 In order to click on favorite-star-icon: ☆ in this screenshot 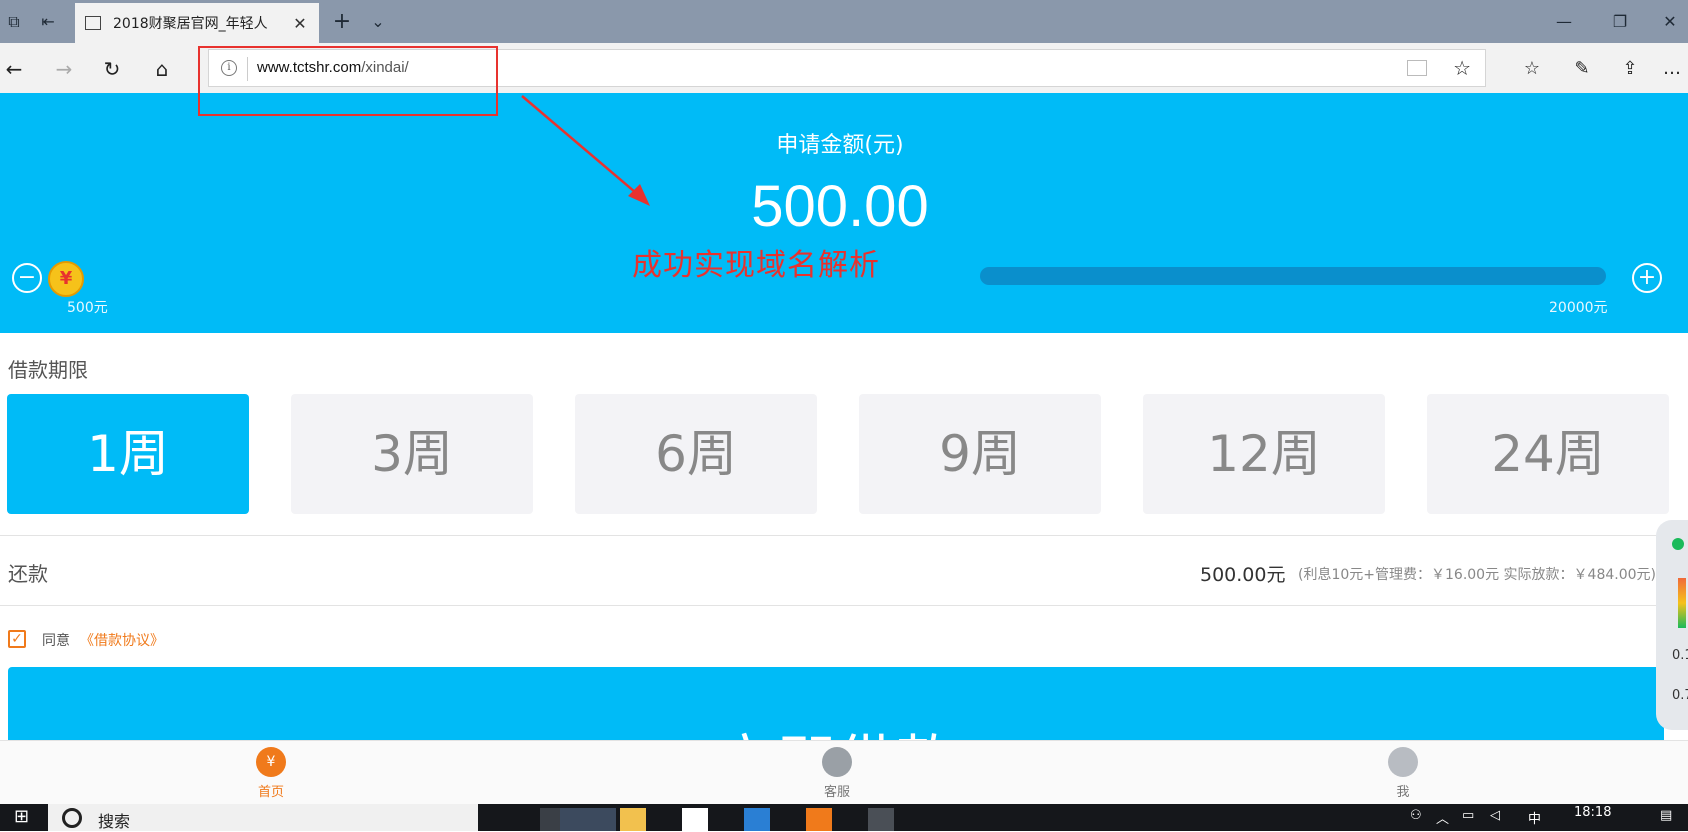, I will do `click(1462, 68)`.